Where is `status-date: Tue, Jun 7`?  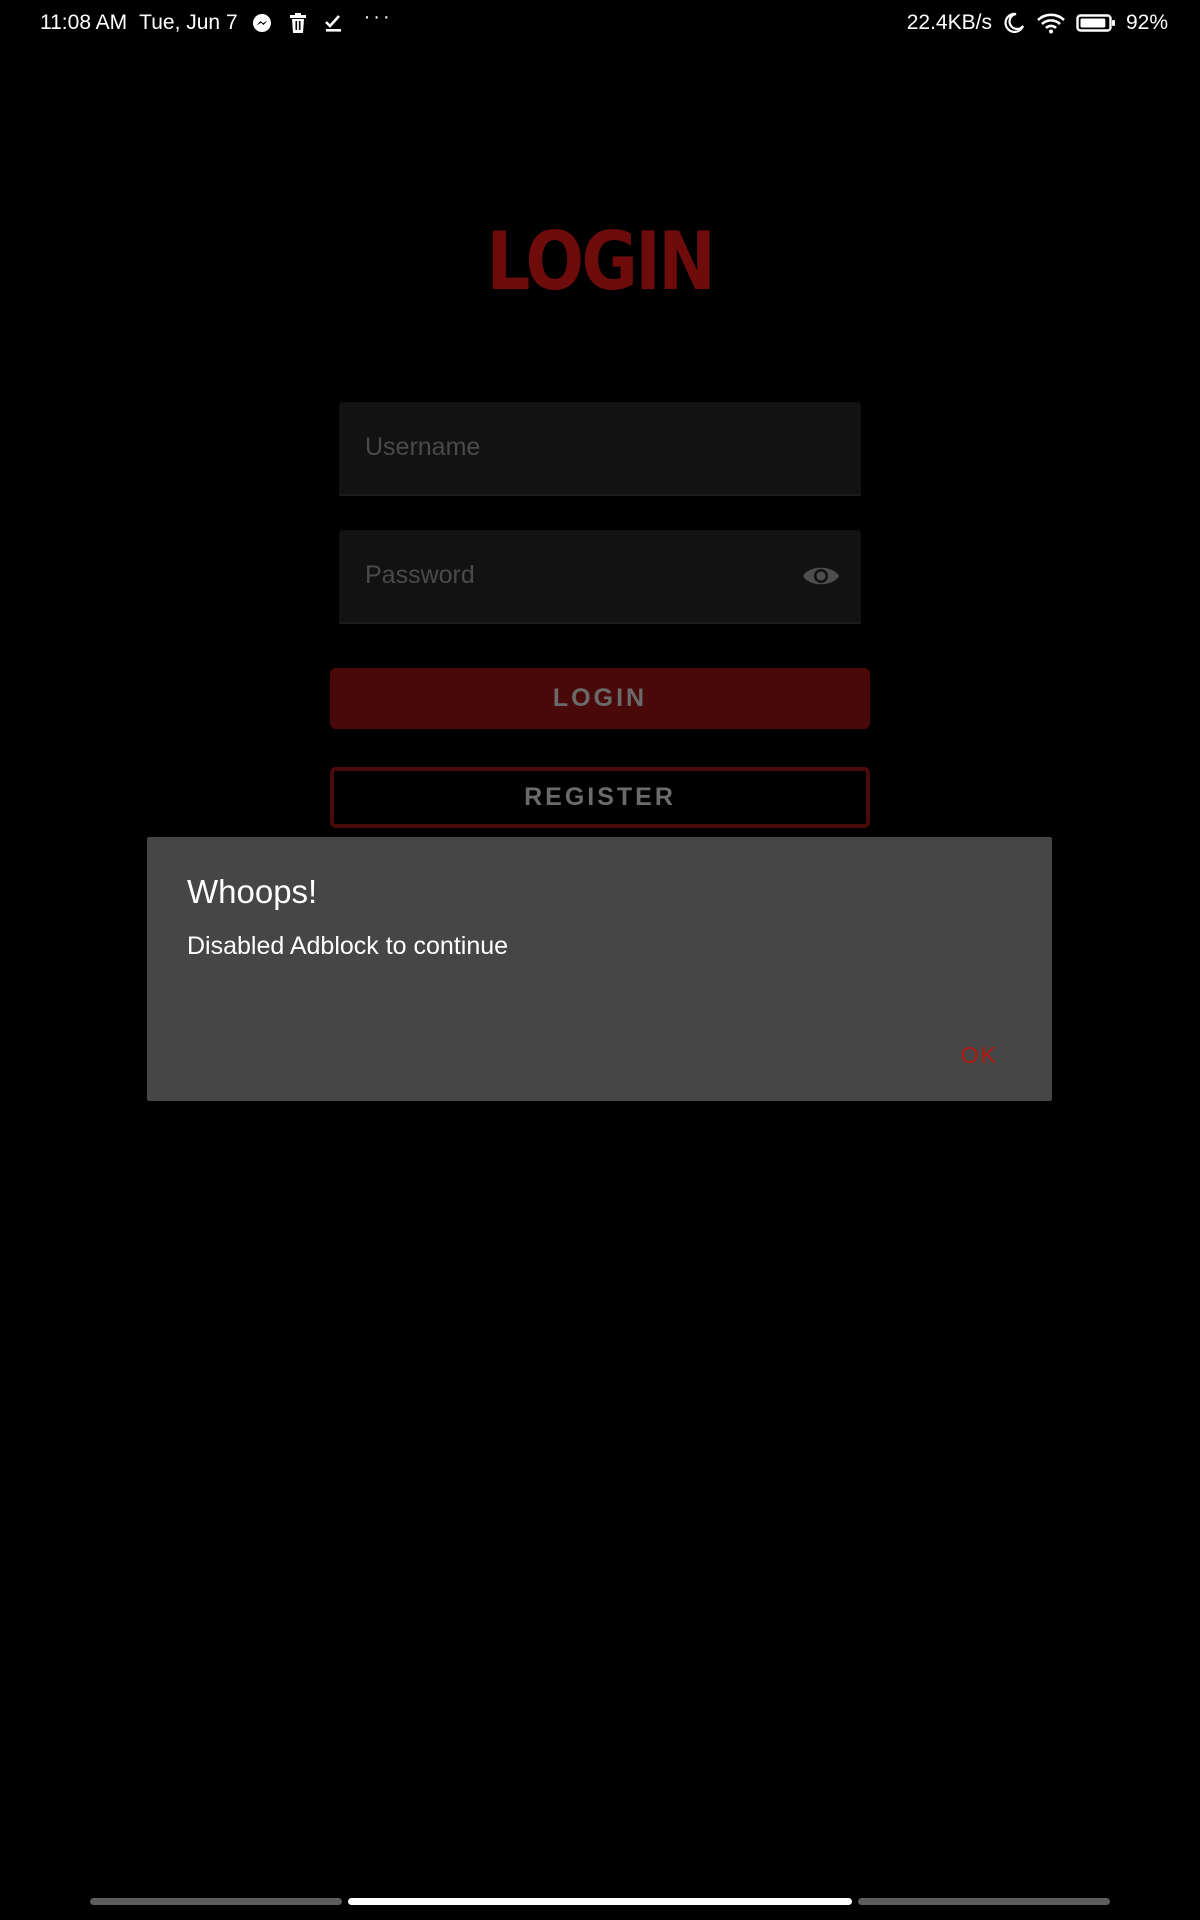
status-date: Tue, Jun 7 is located at coordinates (188, 22).